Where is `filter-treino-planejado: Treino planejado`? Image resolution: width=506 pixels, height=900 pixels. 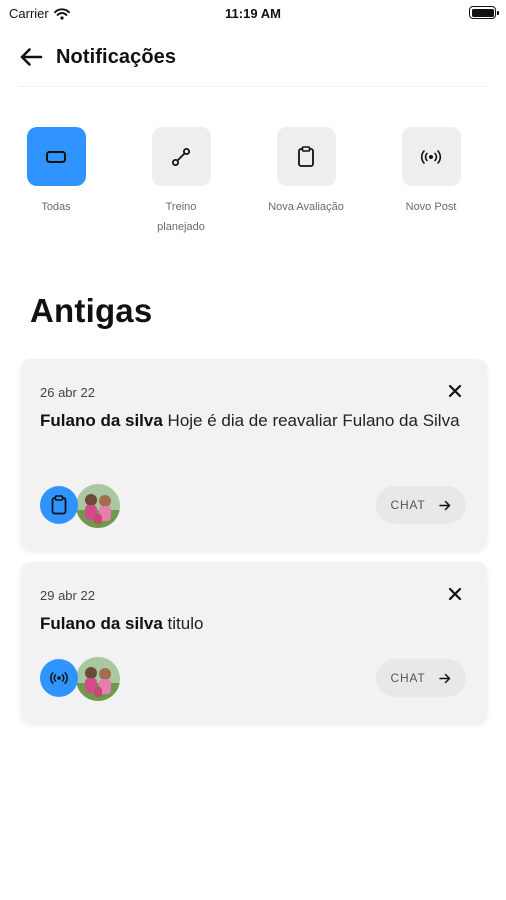 filter-treino-planejado: Treino planejado is located at coordinates (181, 182).